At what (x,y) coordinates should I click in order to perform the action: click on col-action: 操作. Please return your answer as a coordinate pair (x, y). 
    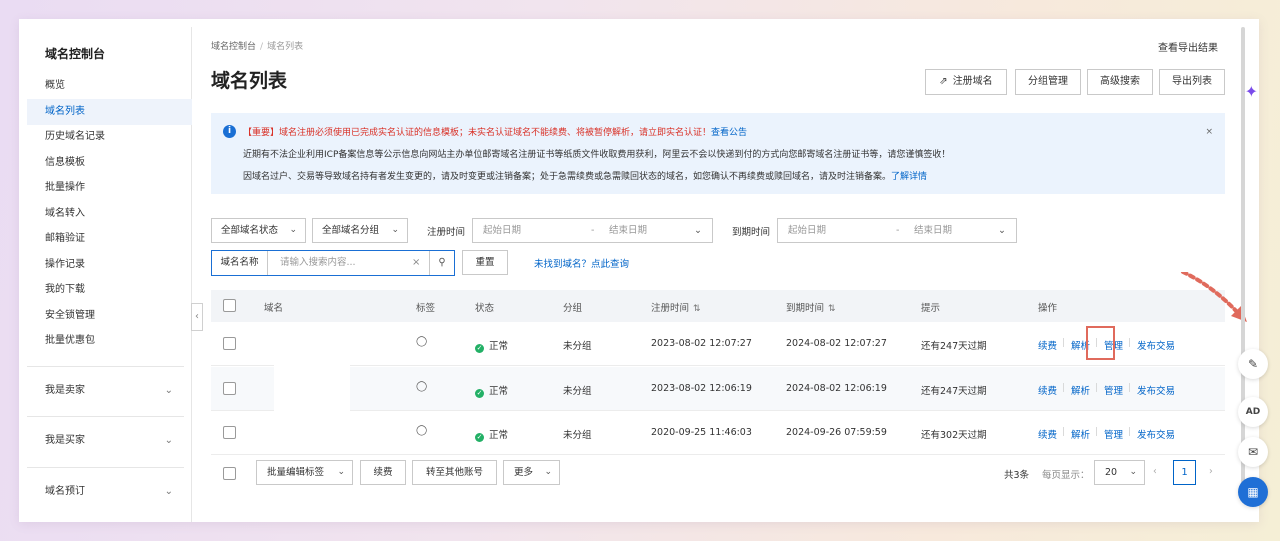
    Looking at the image, I should click on (1048, 308).